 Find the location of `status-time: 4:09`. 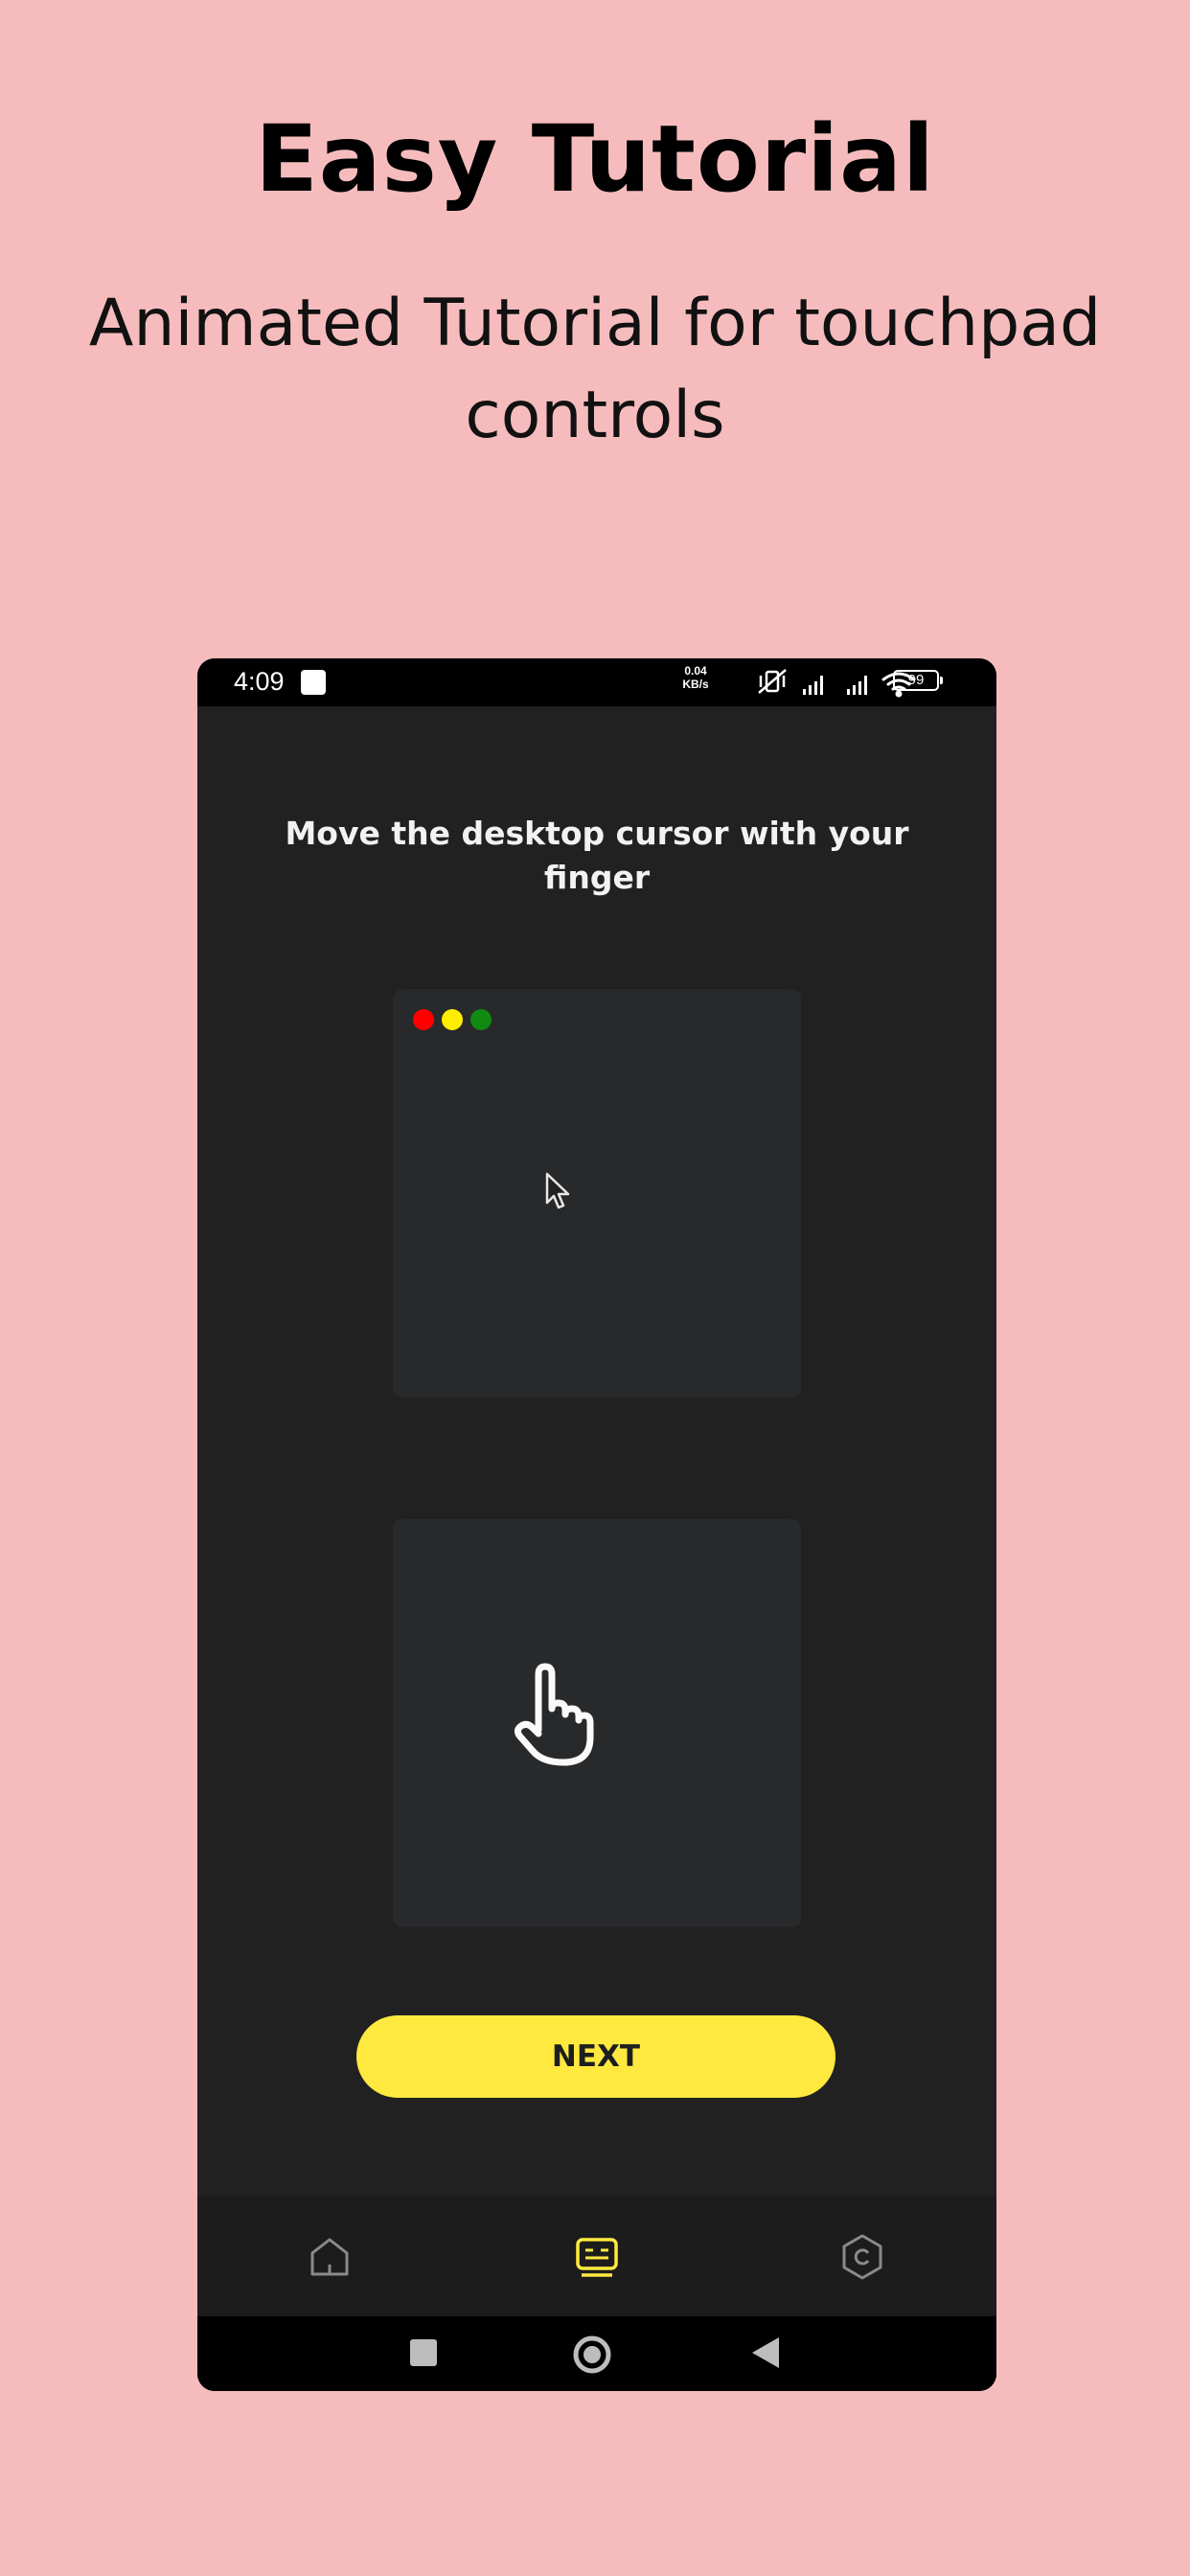

status-time: 4:09 is located at coordinates (259, 681).